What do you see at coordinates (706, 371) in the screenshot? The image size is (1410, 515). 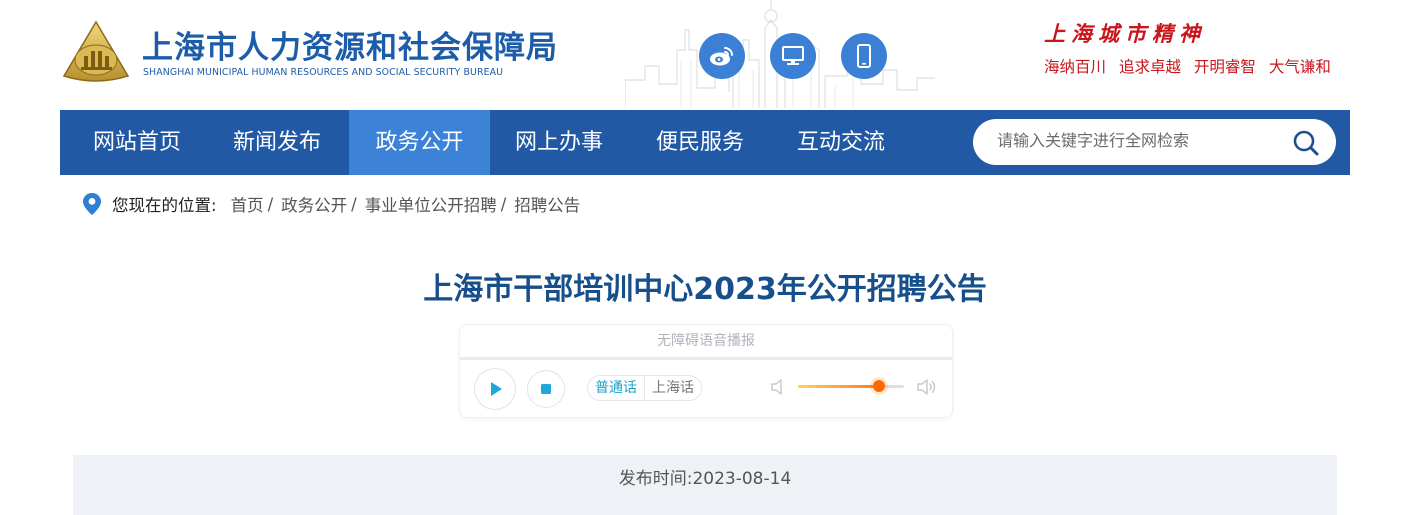 I see `accessibility-audio-player: 无障碍语音播报 普通话 上海话` at bounding box center [706, 371].